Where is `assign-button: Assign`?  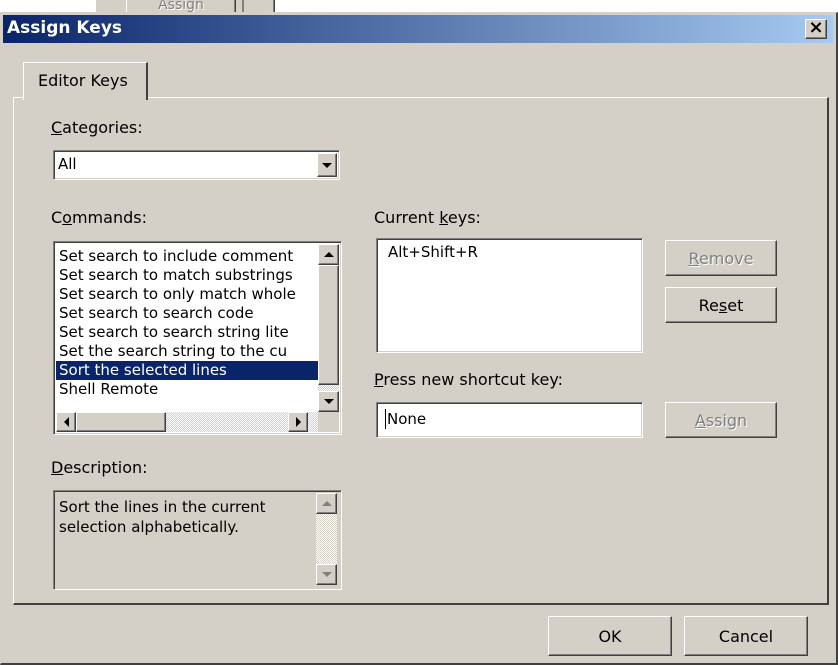
assign-button: Assign is located at coordinates (721, 420).